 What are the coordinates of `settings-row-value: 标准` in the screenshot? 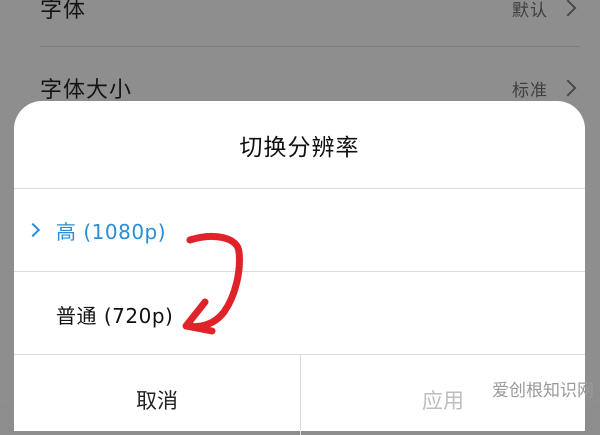 It's located at (530, 90).